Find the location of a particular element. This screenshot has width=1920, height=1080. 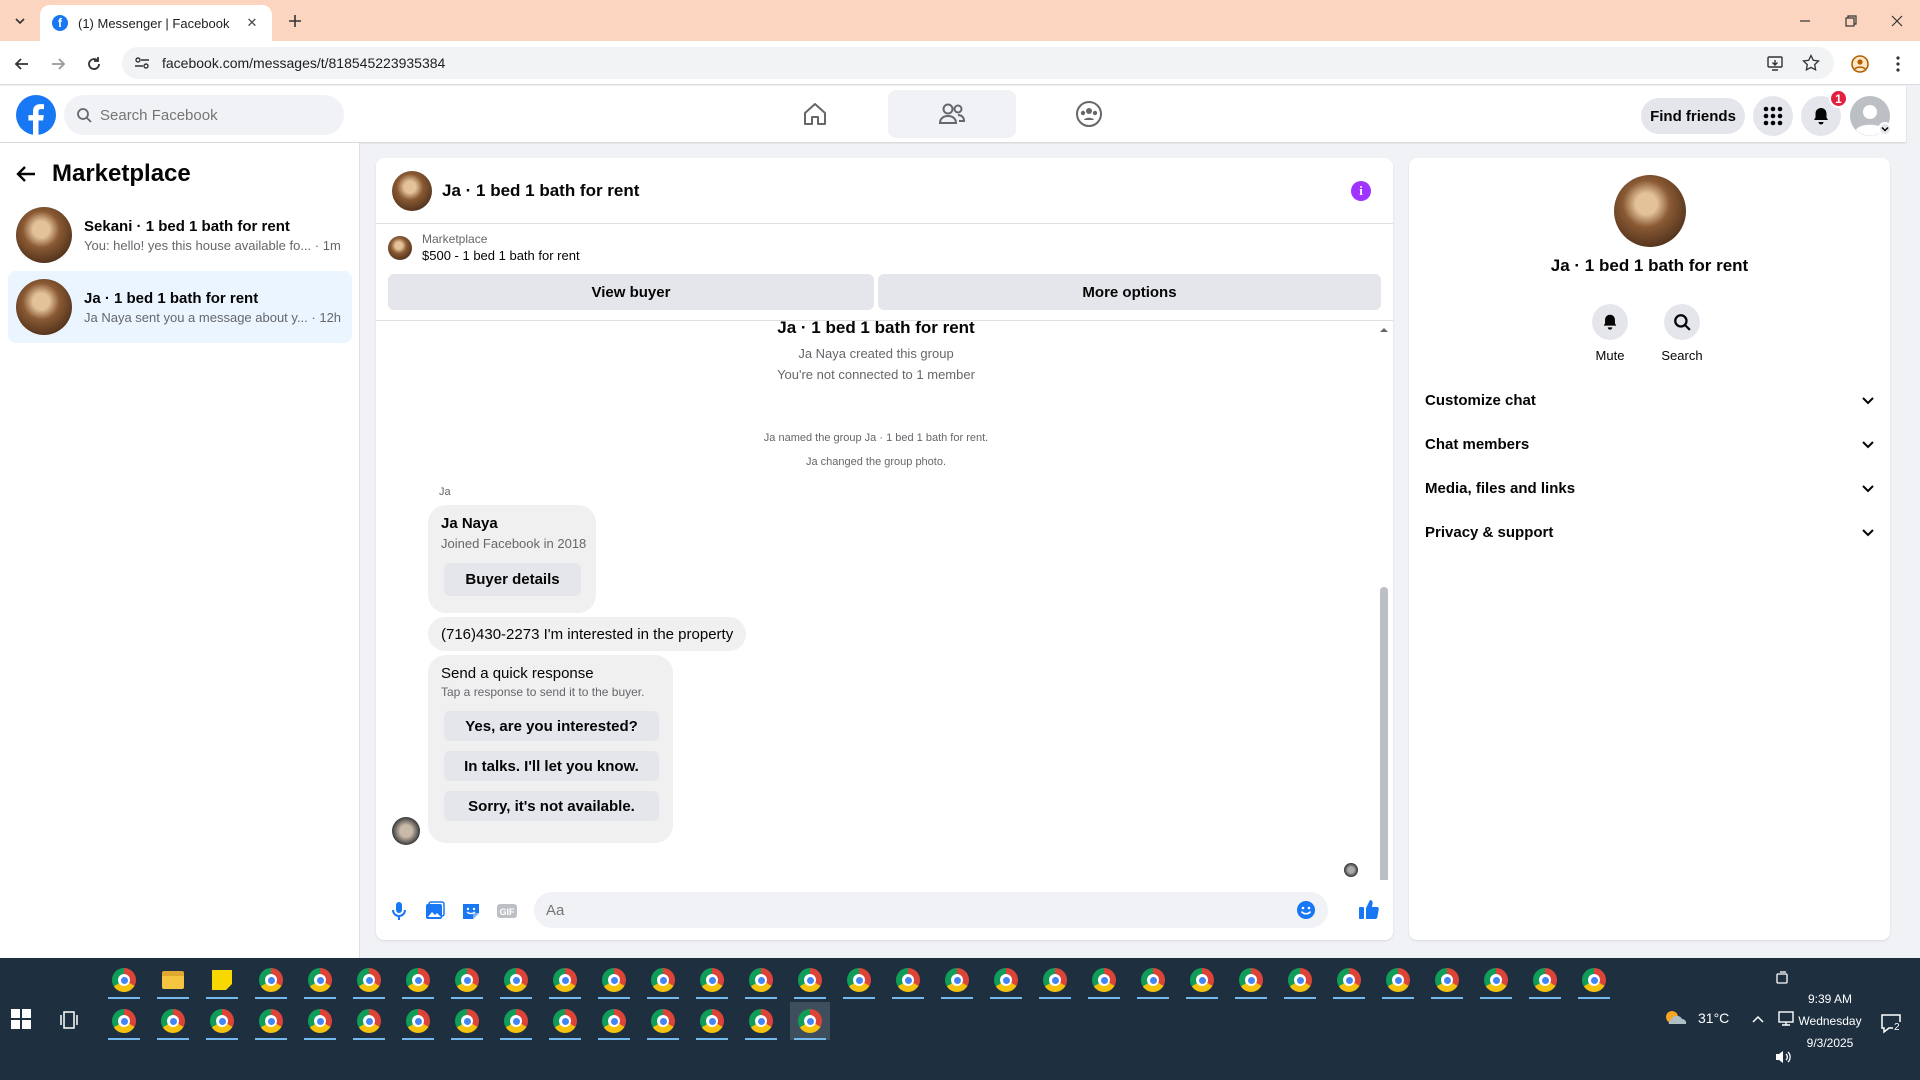

like-button is located at coordinates (1369, 909).